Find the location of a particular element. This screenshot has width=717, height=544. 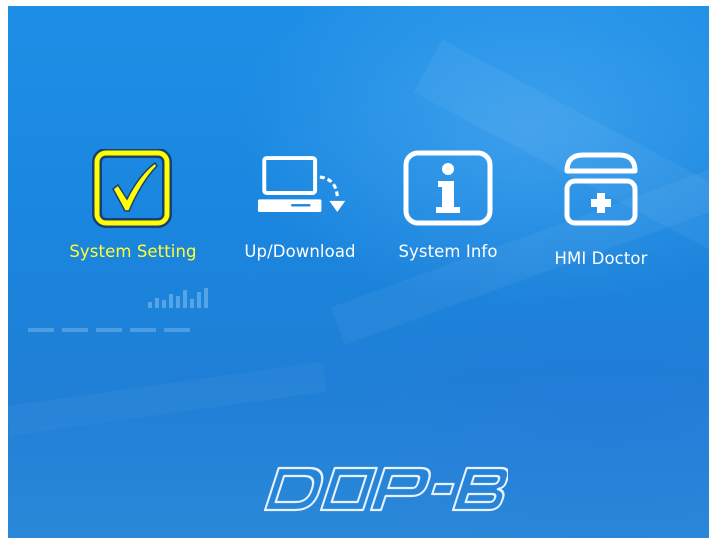

info-icon is located at coordinates (448, 189).